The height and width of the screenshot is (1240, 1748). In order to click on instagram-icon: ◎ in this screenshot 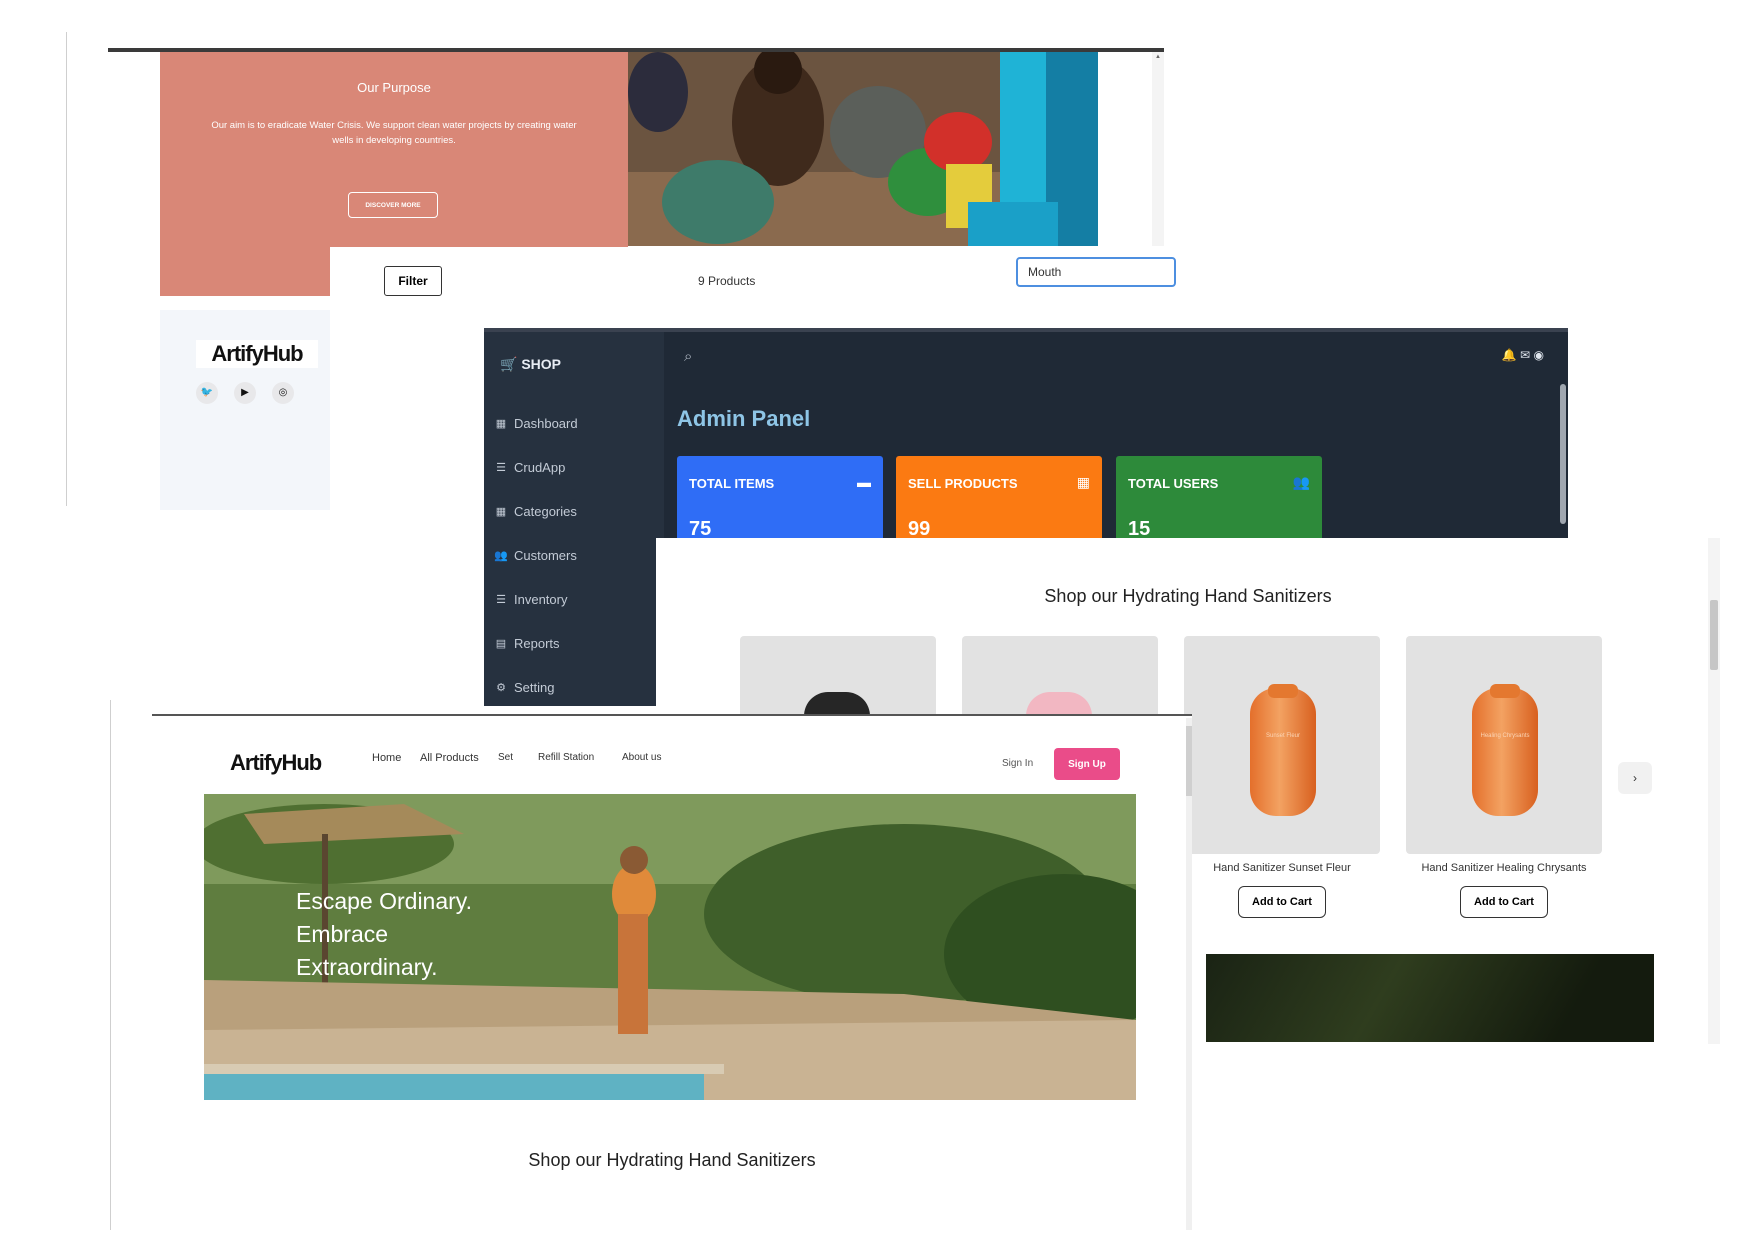, I will do `click(283, 393)`.